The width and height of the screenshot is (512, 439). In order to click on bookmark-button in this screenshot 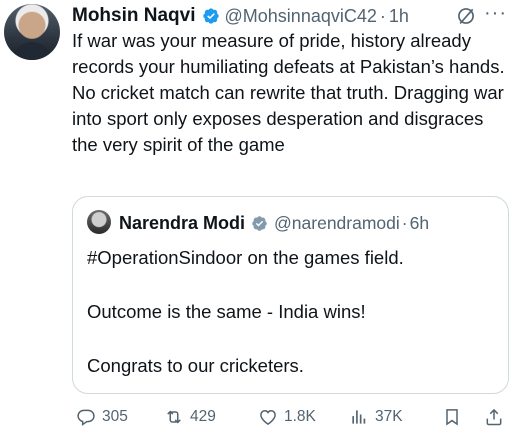, I will do `click(452, 417)`.